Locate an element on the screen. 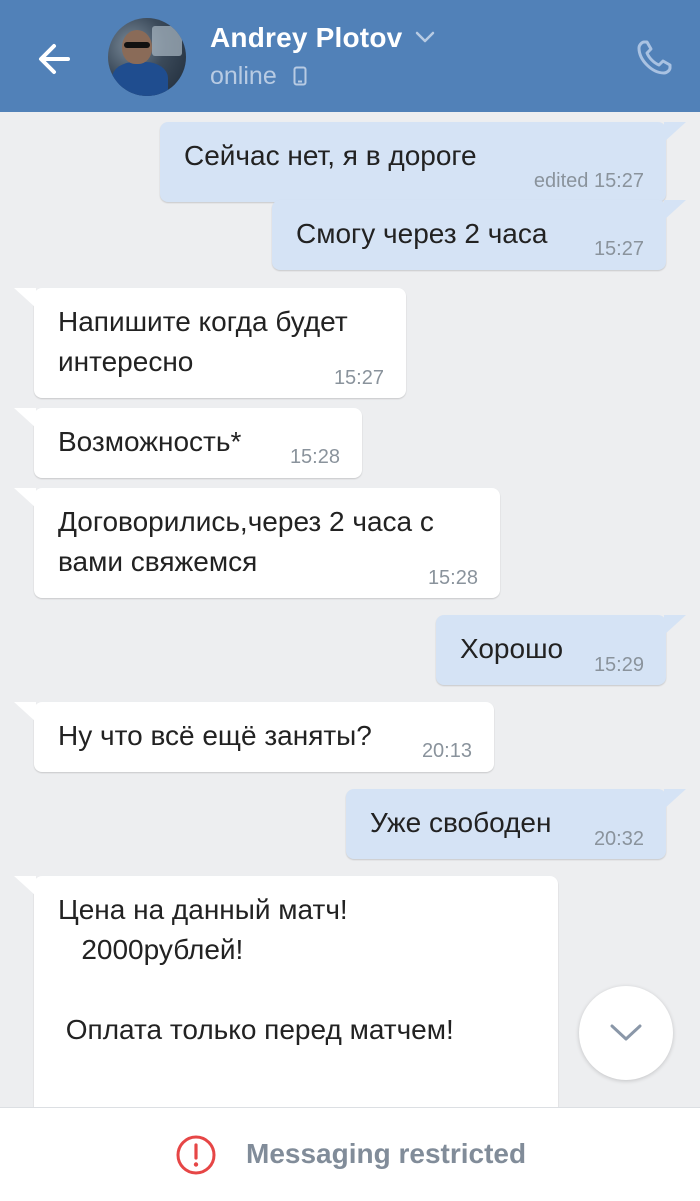 This screenshot has width=700, height=1201. message-bubble-outgoing: Уже свободен 20:32 is located at coordinates (516, 824).